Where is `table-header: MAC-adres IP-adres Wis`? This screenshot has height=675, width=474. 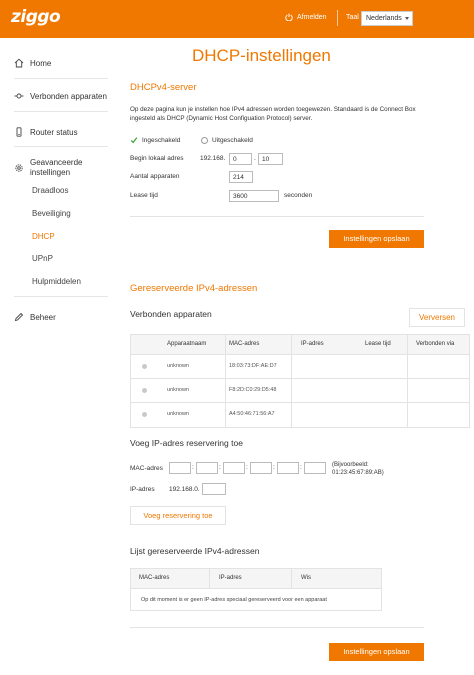 table-header: MAC-adres IP-adres Wis is located at coordinates (256, 579).